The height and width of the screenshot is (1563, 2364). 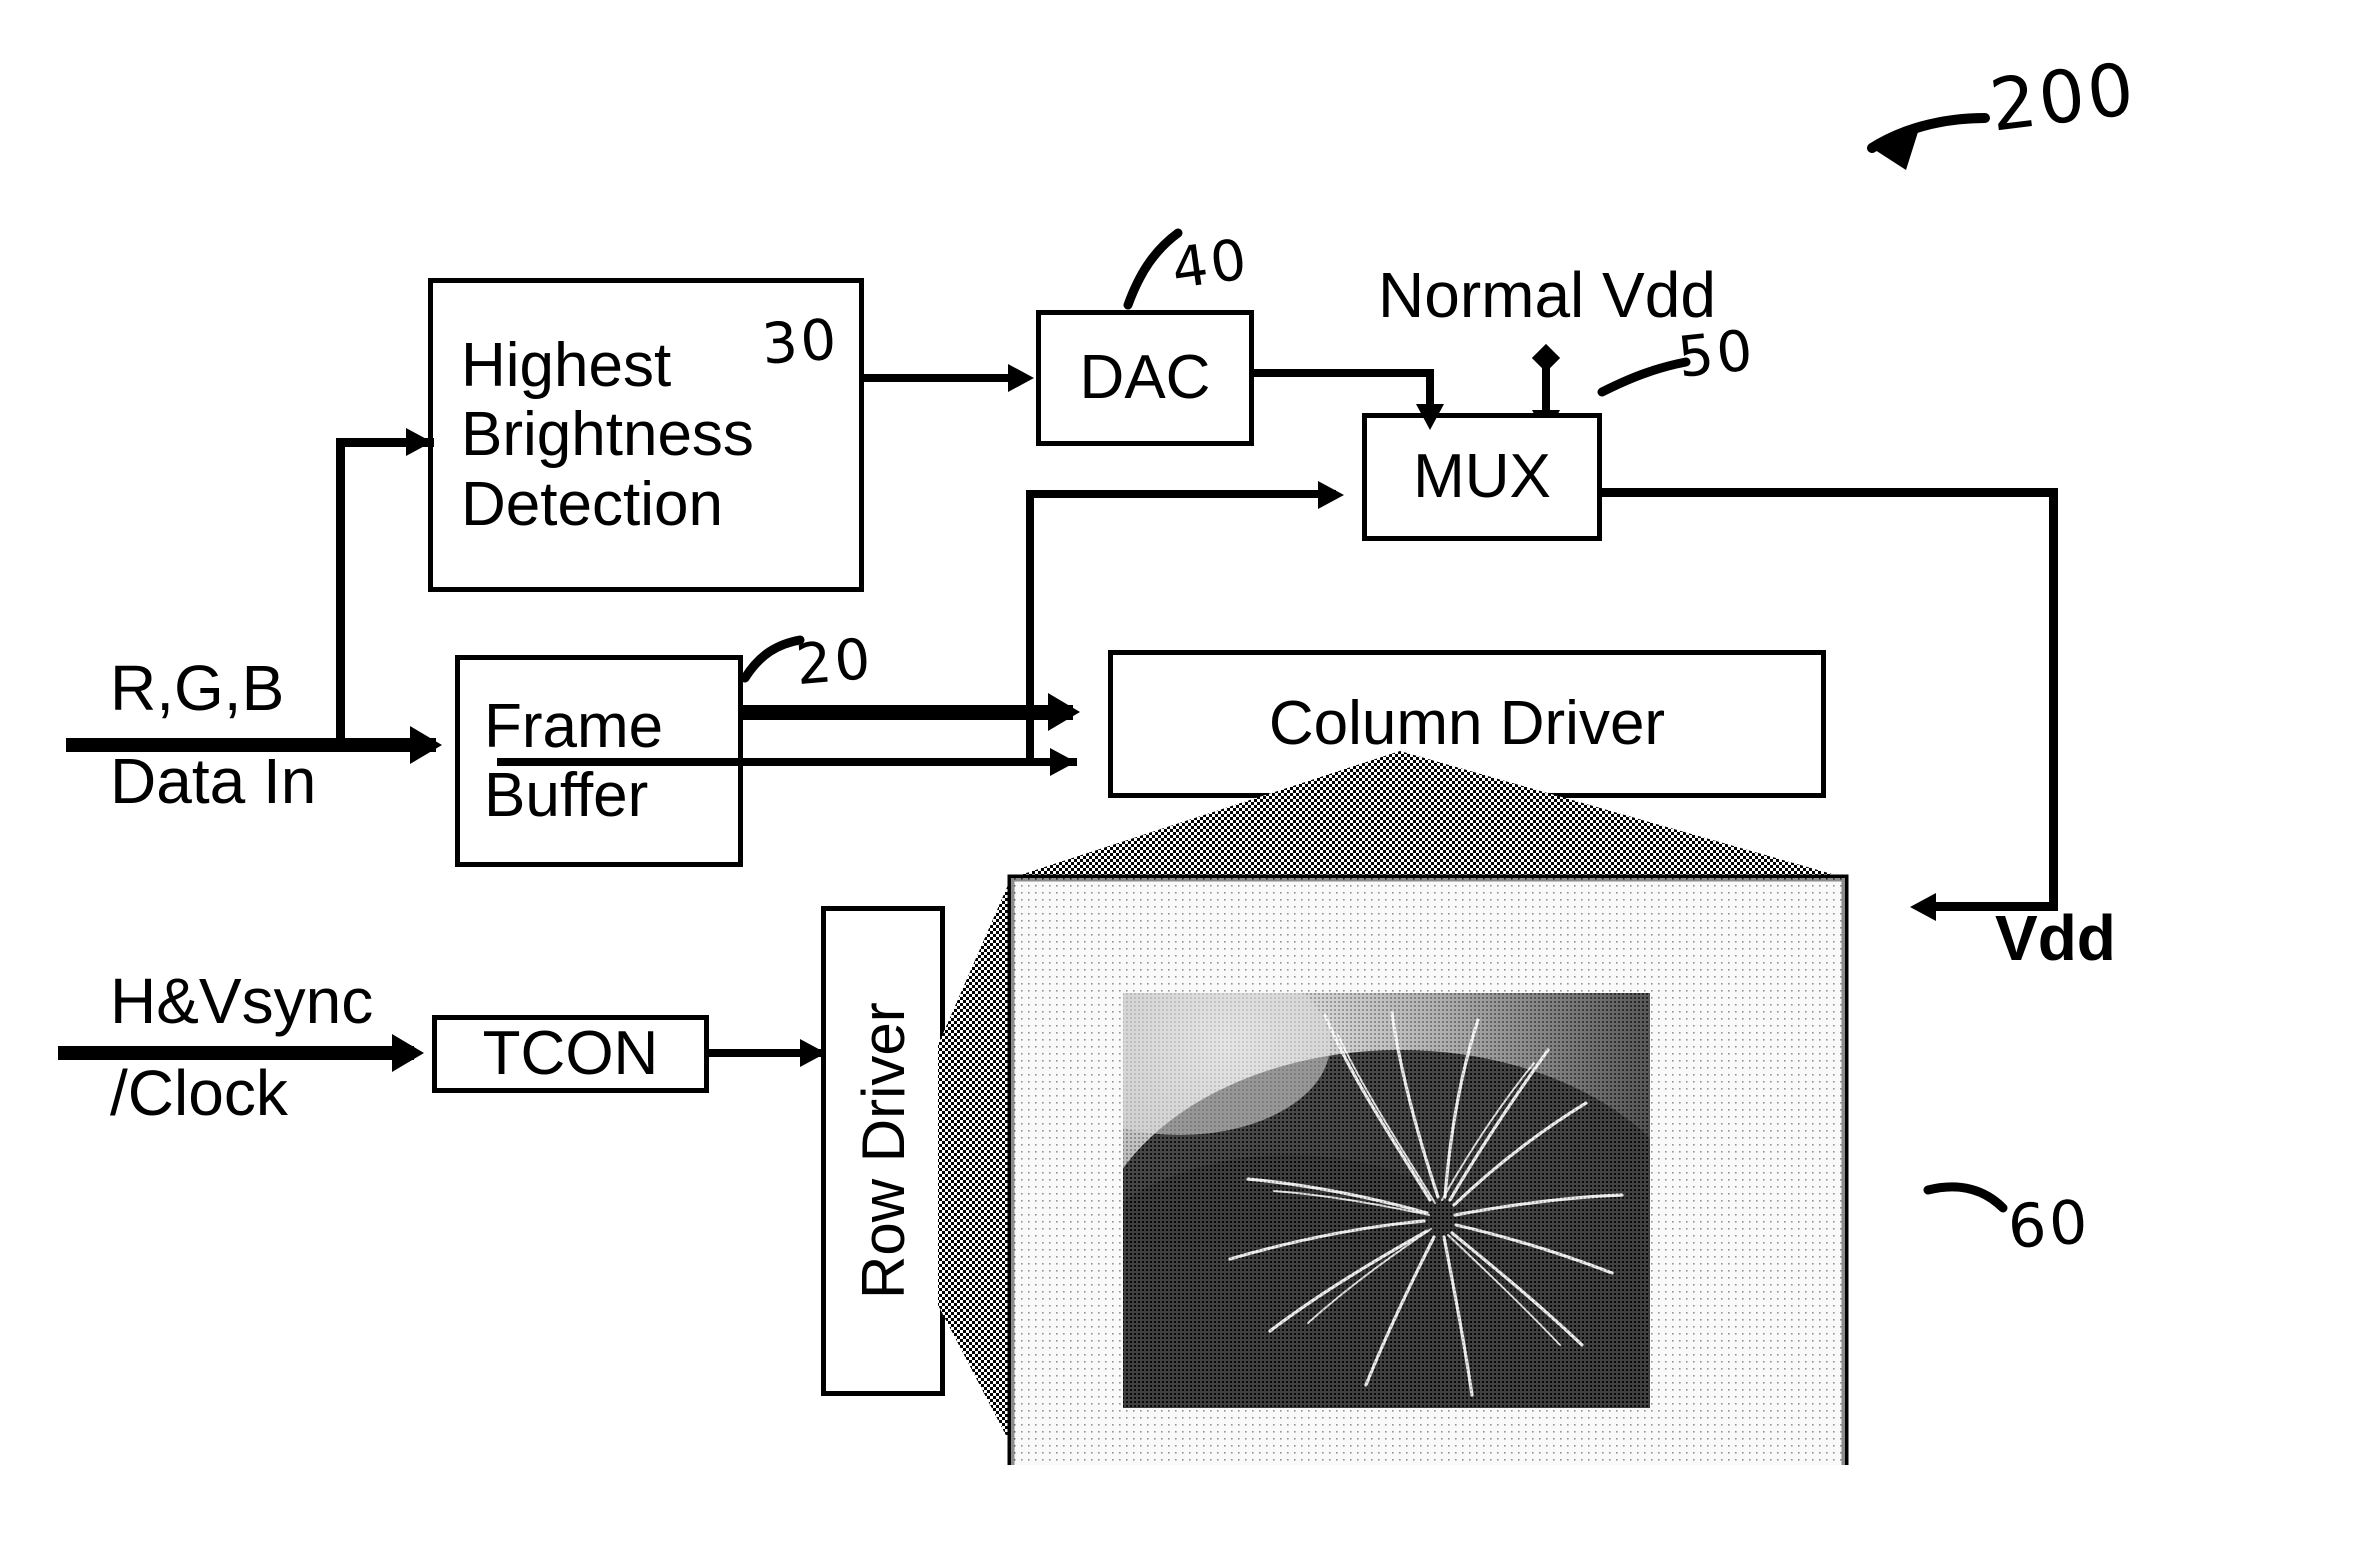 I want to click on block-row-driver: Row Driver, so click(x=883, y=1151).